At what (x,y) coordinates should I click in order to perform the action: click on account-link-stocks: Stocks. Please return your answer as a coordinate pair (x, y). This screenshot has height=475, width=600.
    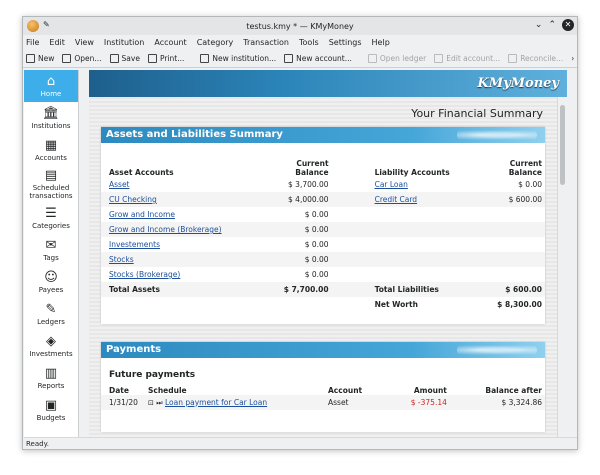
    Looking at the image, I should click on (121, 259).